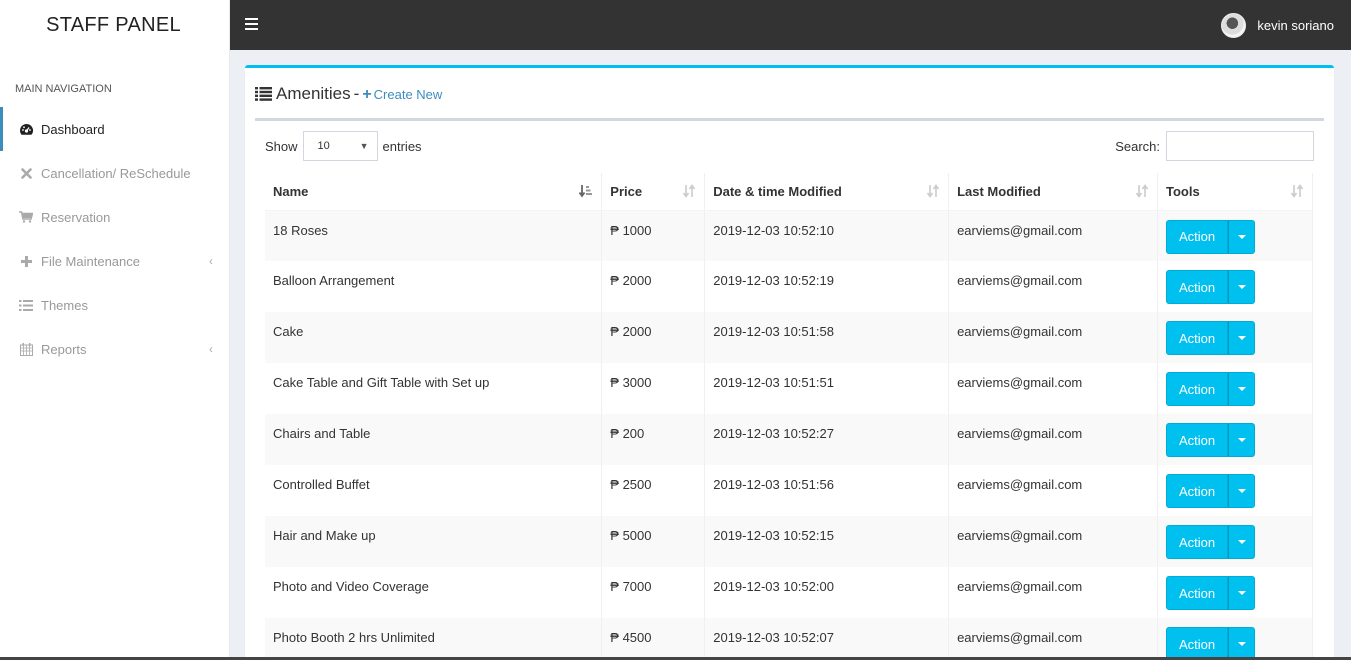  What do you see at coordinates (1240, 146) in the screenshot?
I see `search-input` at bounding box center [1240, 146].